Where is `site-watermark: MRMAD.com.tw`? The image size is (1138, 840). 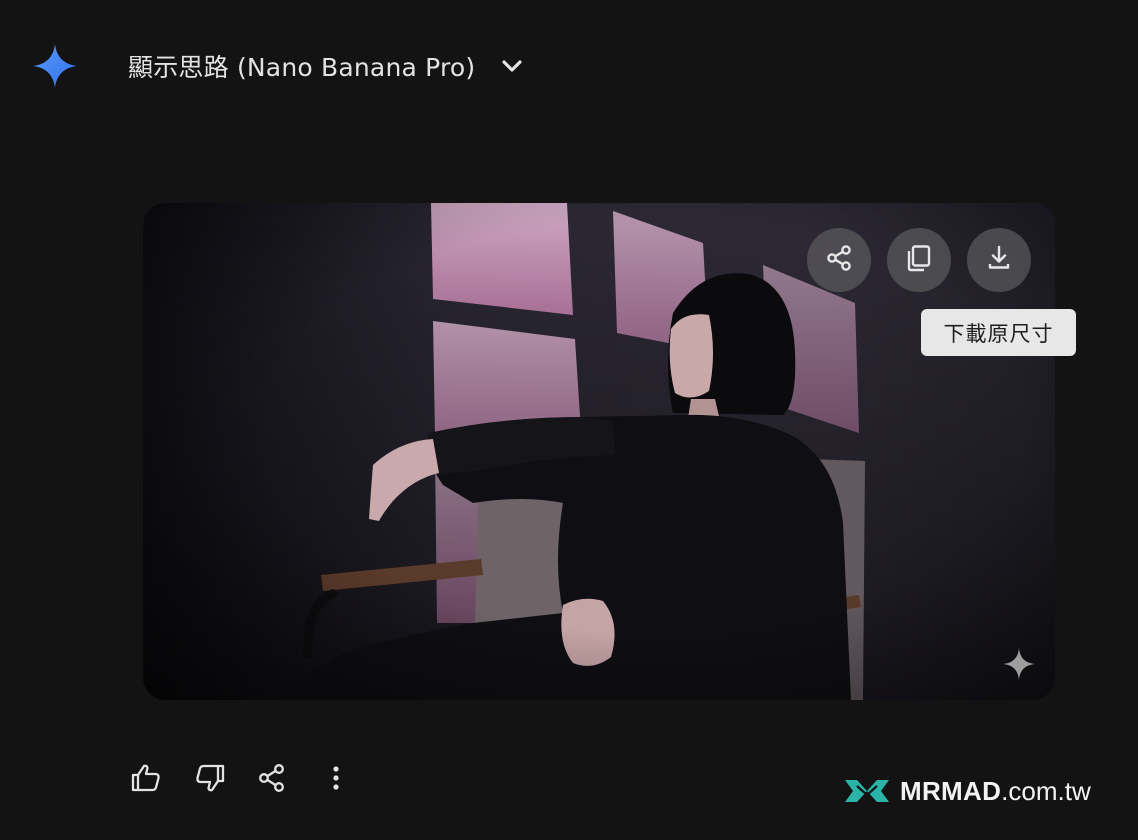
site-watermark: MRMAD.com.tw is located at coordinates (967, 791).